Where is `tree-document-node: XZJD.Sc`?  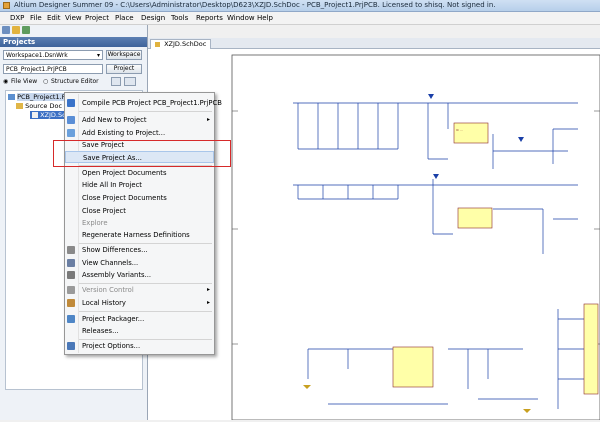
tree-document-node: XZJD.Sc is located at coordinates (49, 115).